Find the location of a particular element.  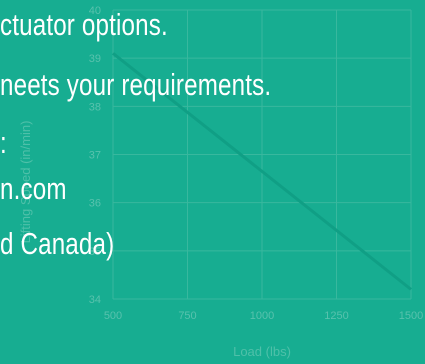

x-tick-label-1000: 1000 is located at coordinates (262, 316).